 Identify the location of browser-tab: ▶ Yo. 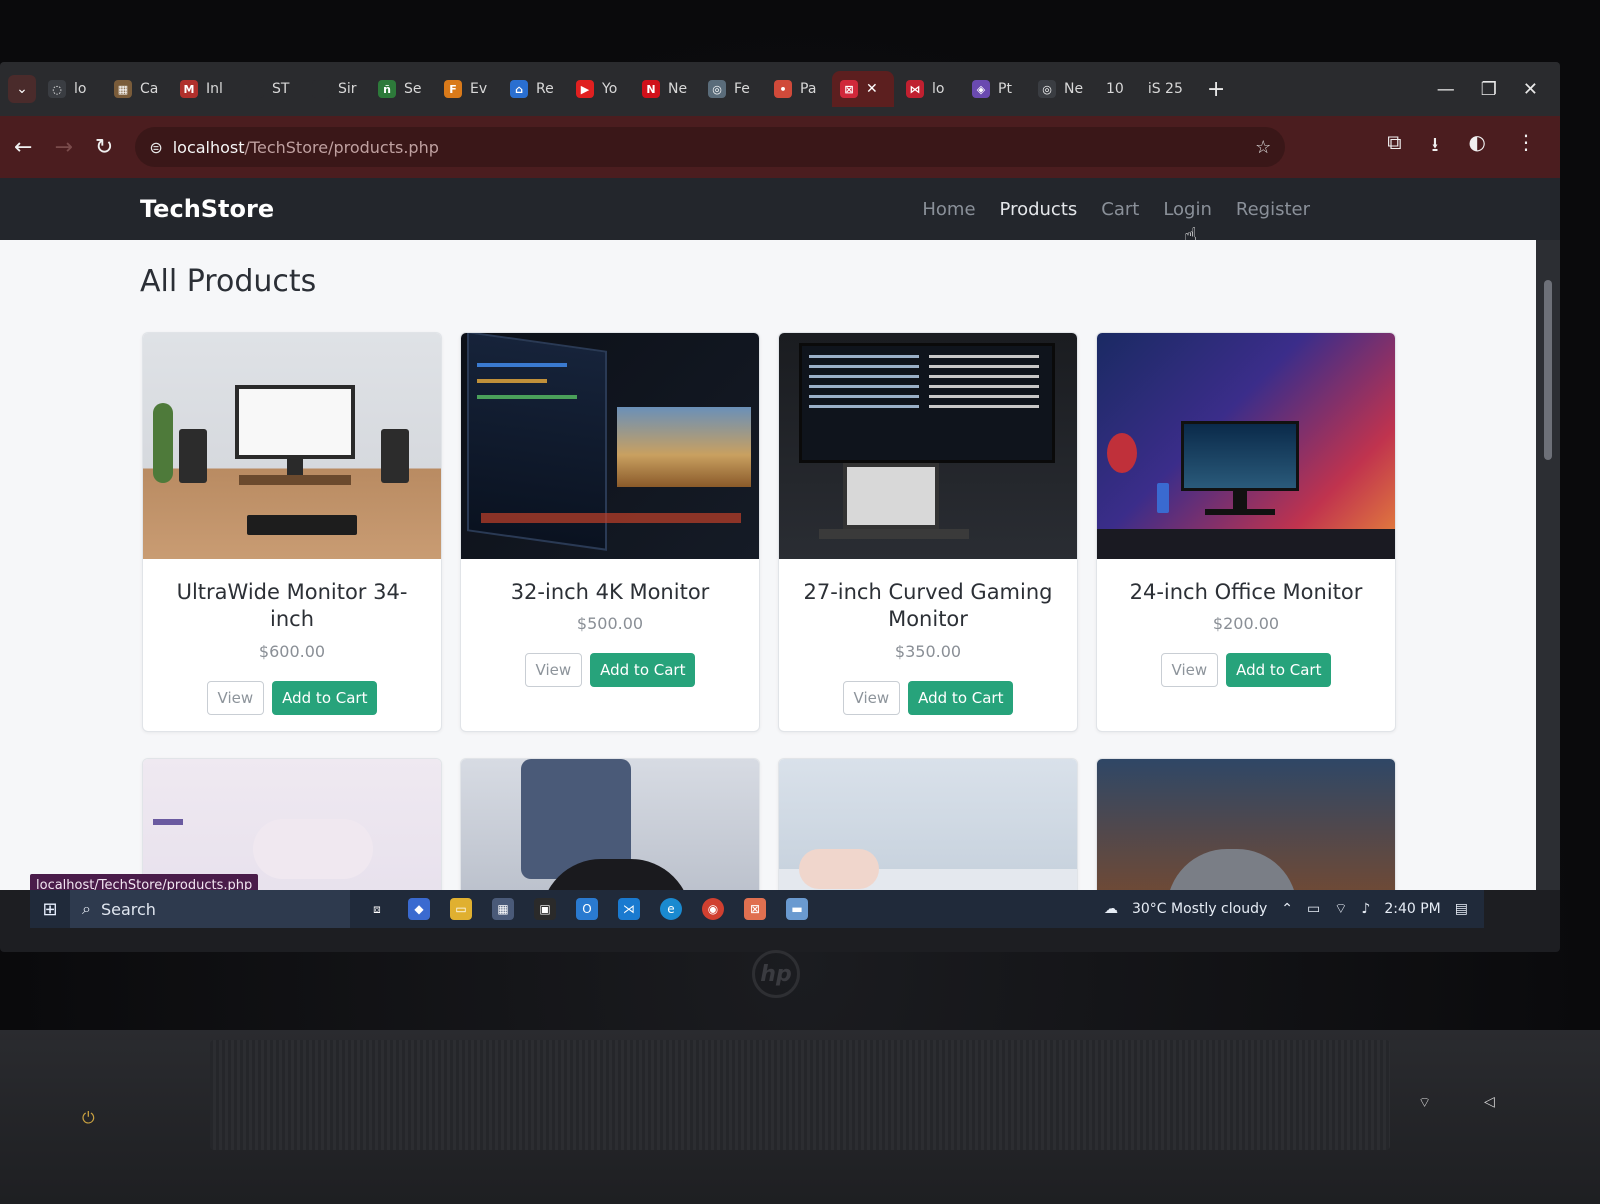
(599, 89).